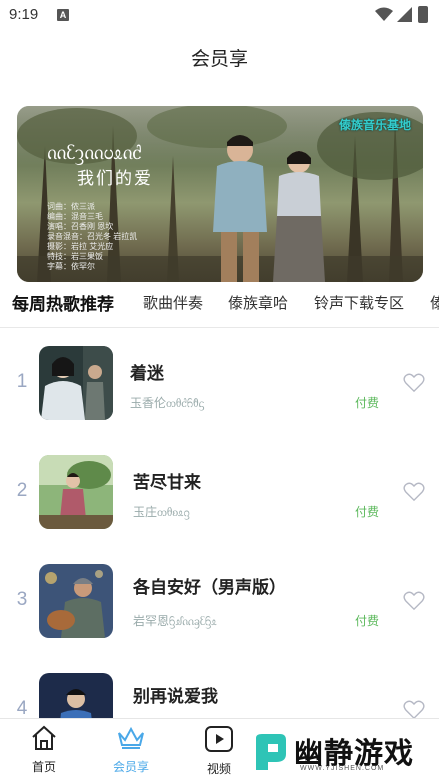 The width and height of the screenshot is (439, 780). Describe the element at coordinates (167, 482) in the screenshot. I see `song-title: 苦尽甘来` at that location.